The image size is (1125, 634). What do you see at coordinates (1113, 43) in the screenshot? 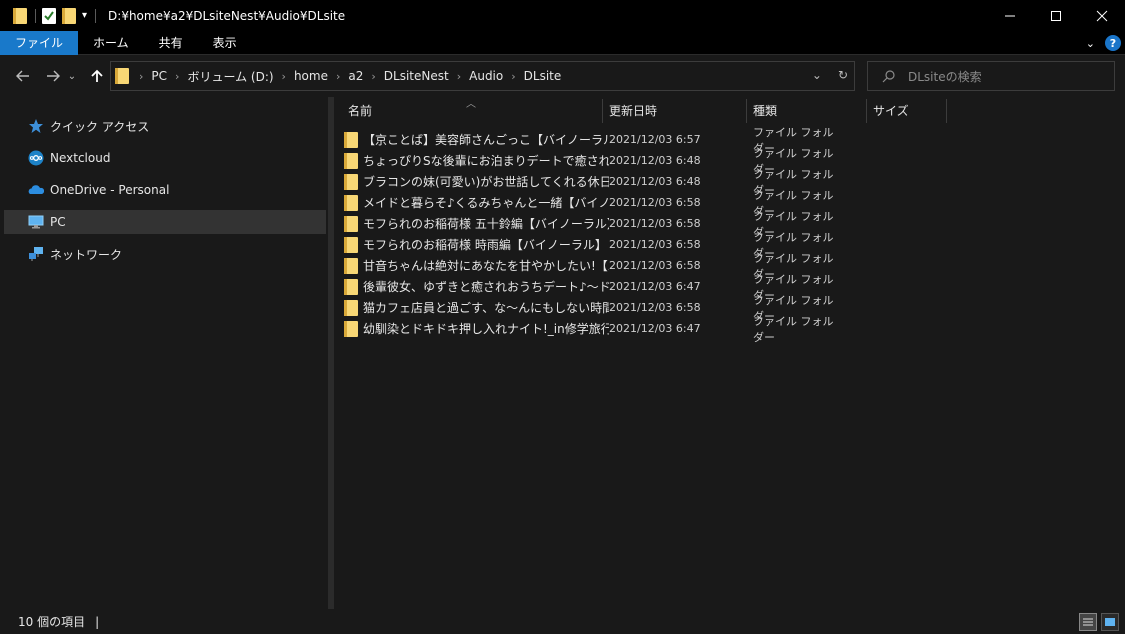
I see `help-icon: ?` at bounding box center [1113, 43].